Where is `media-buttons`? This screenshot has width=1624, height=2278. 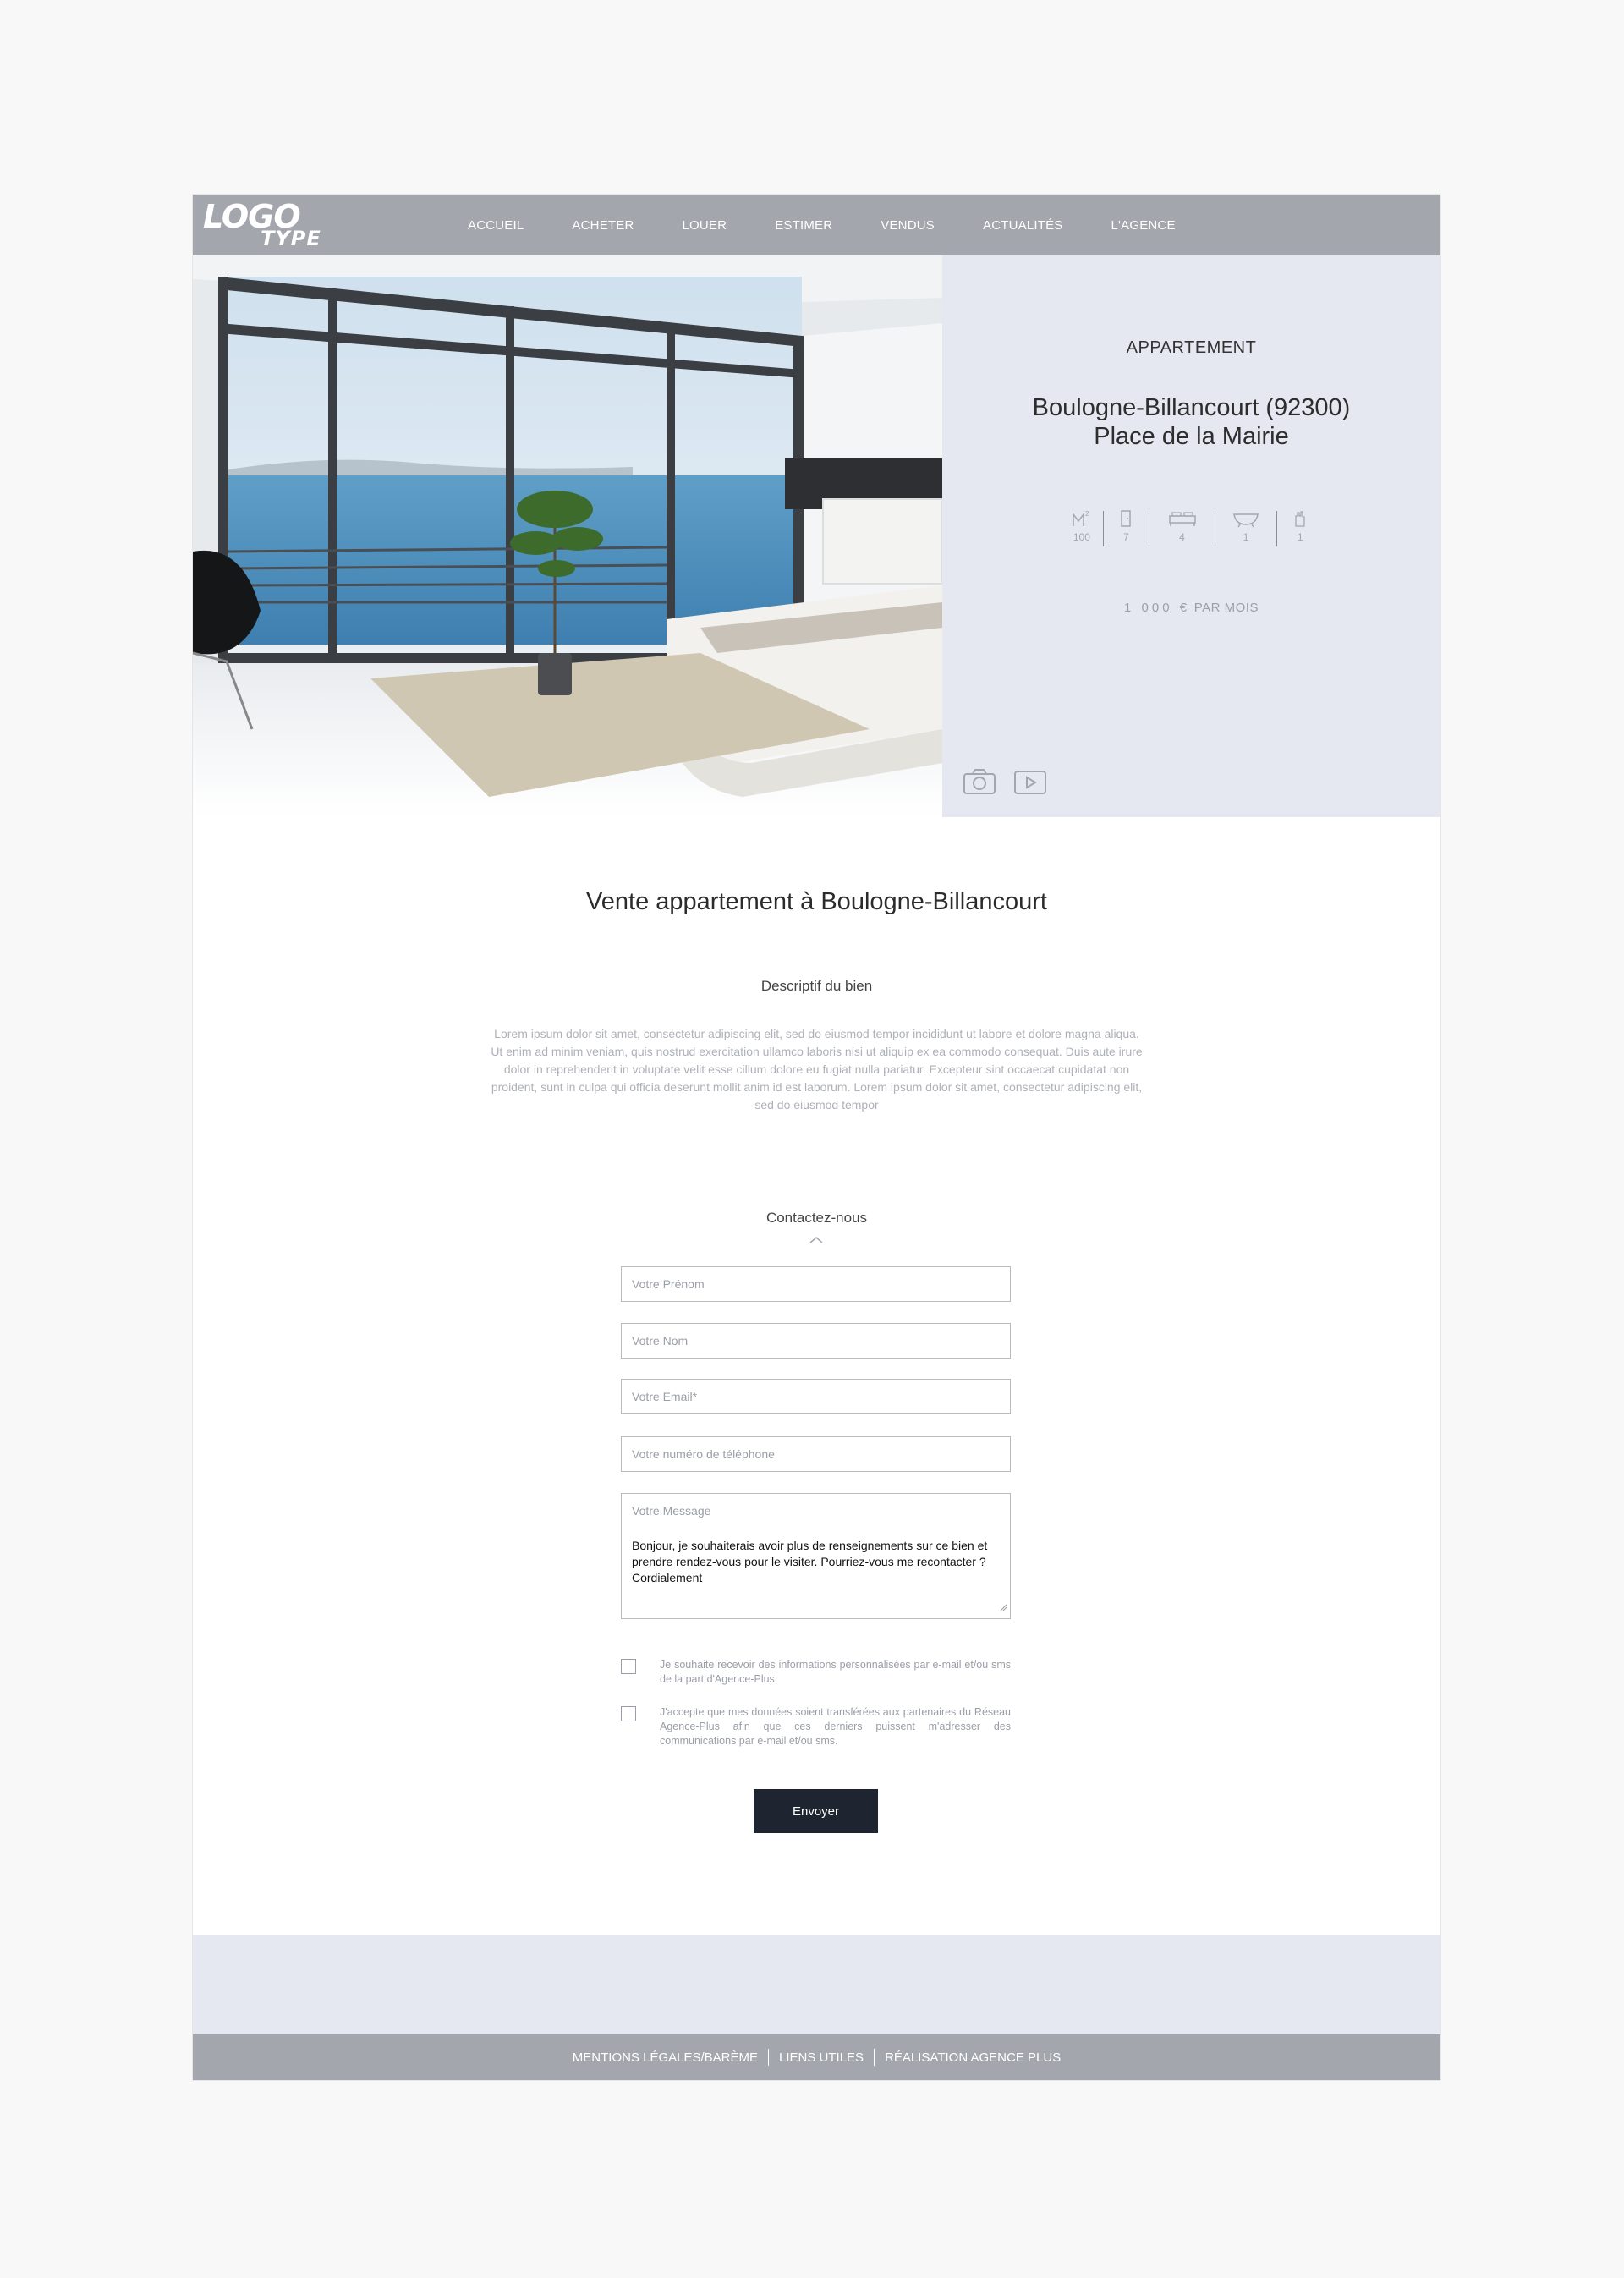
media-buttons is located at coordinates (1005, 783).